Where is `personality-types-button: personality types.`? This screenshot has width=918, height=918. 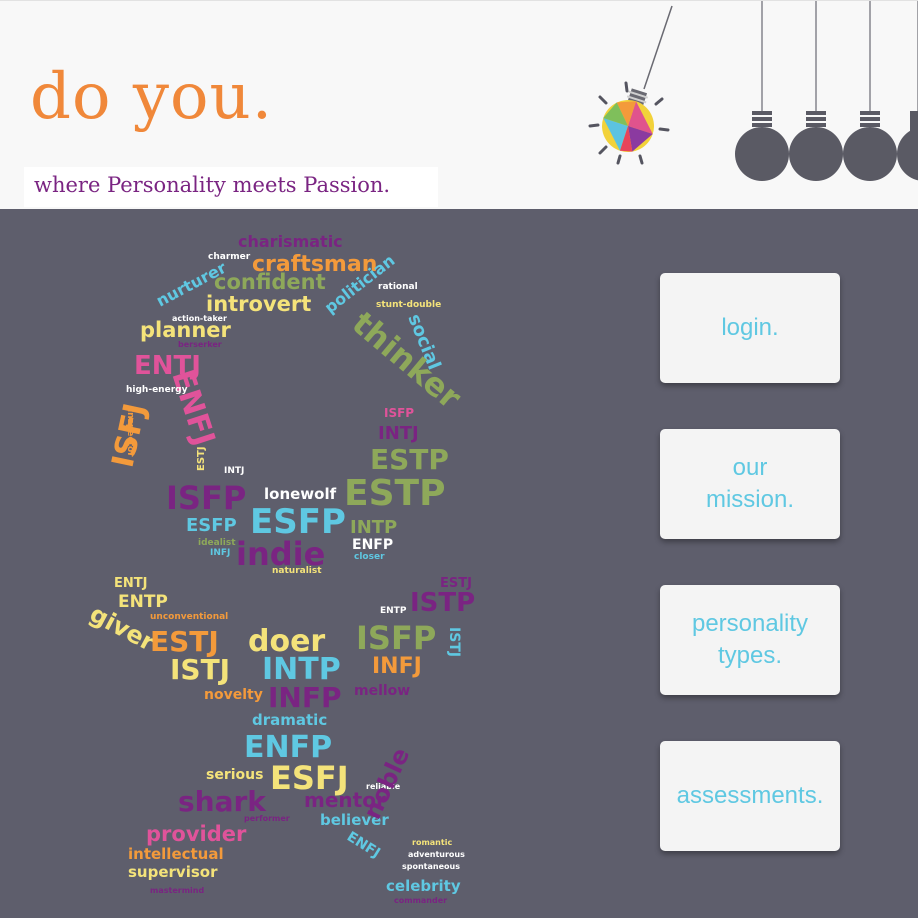
personality-types-button: personality types. is located at coordinates (750, 640).